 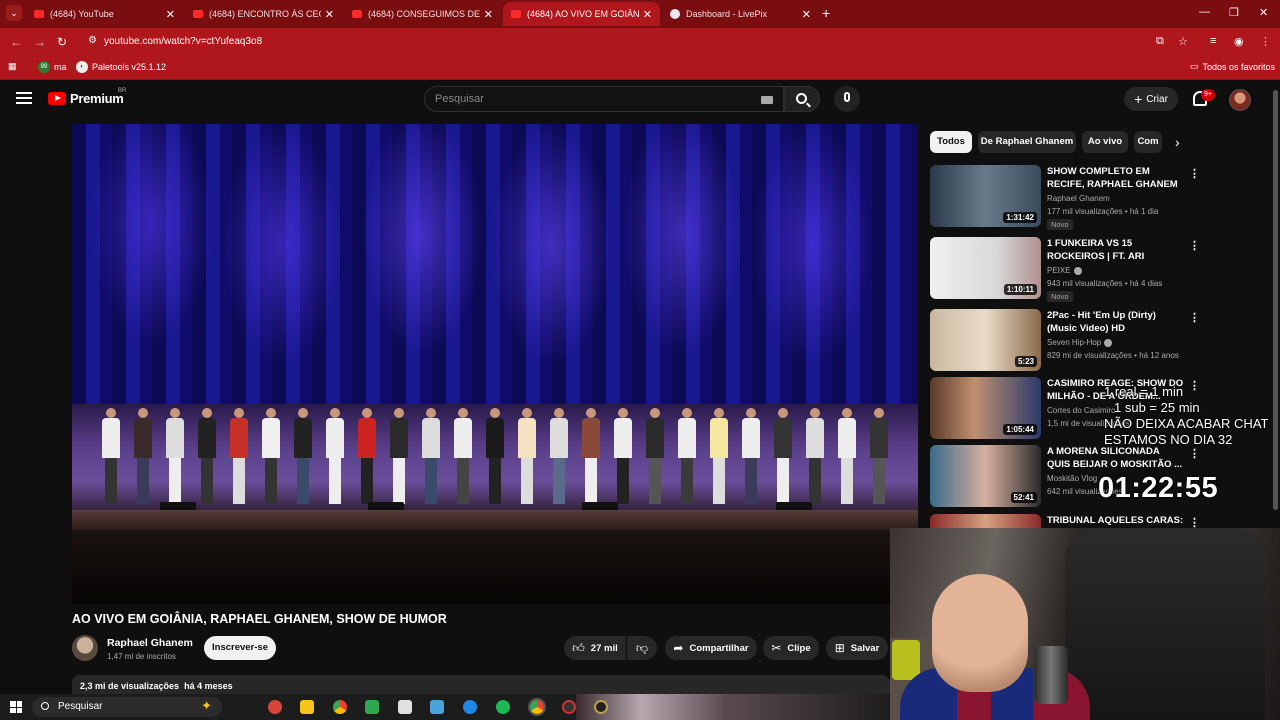 I want to click on apps-grid-icon: ▦, so click(x=12, y=66).